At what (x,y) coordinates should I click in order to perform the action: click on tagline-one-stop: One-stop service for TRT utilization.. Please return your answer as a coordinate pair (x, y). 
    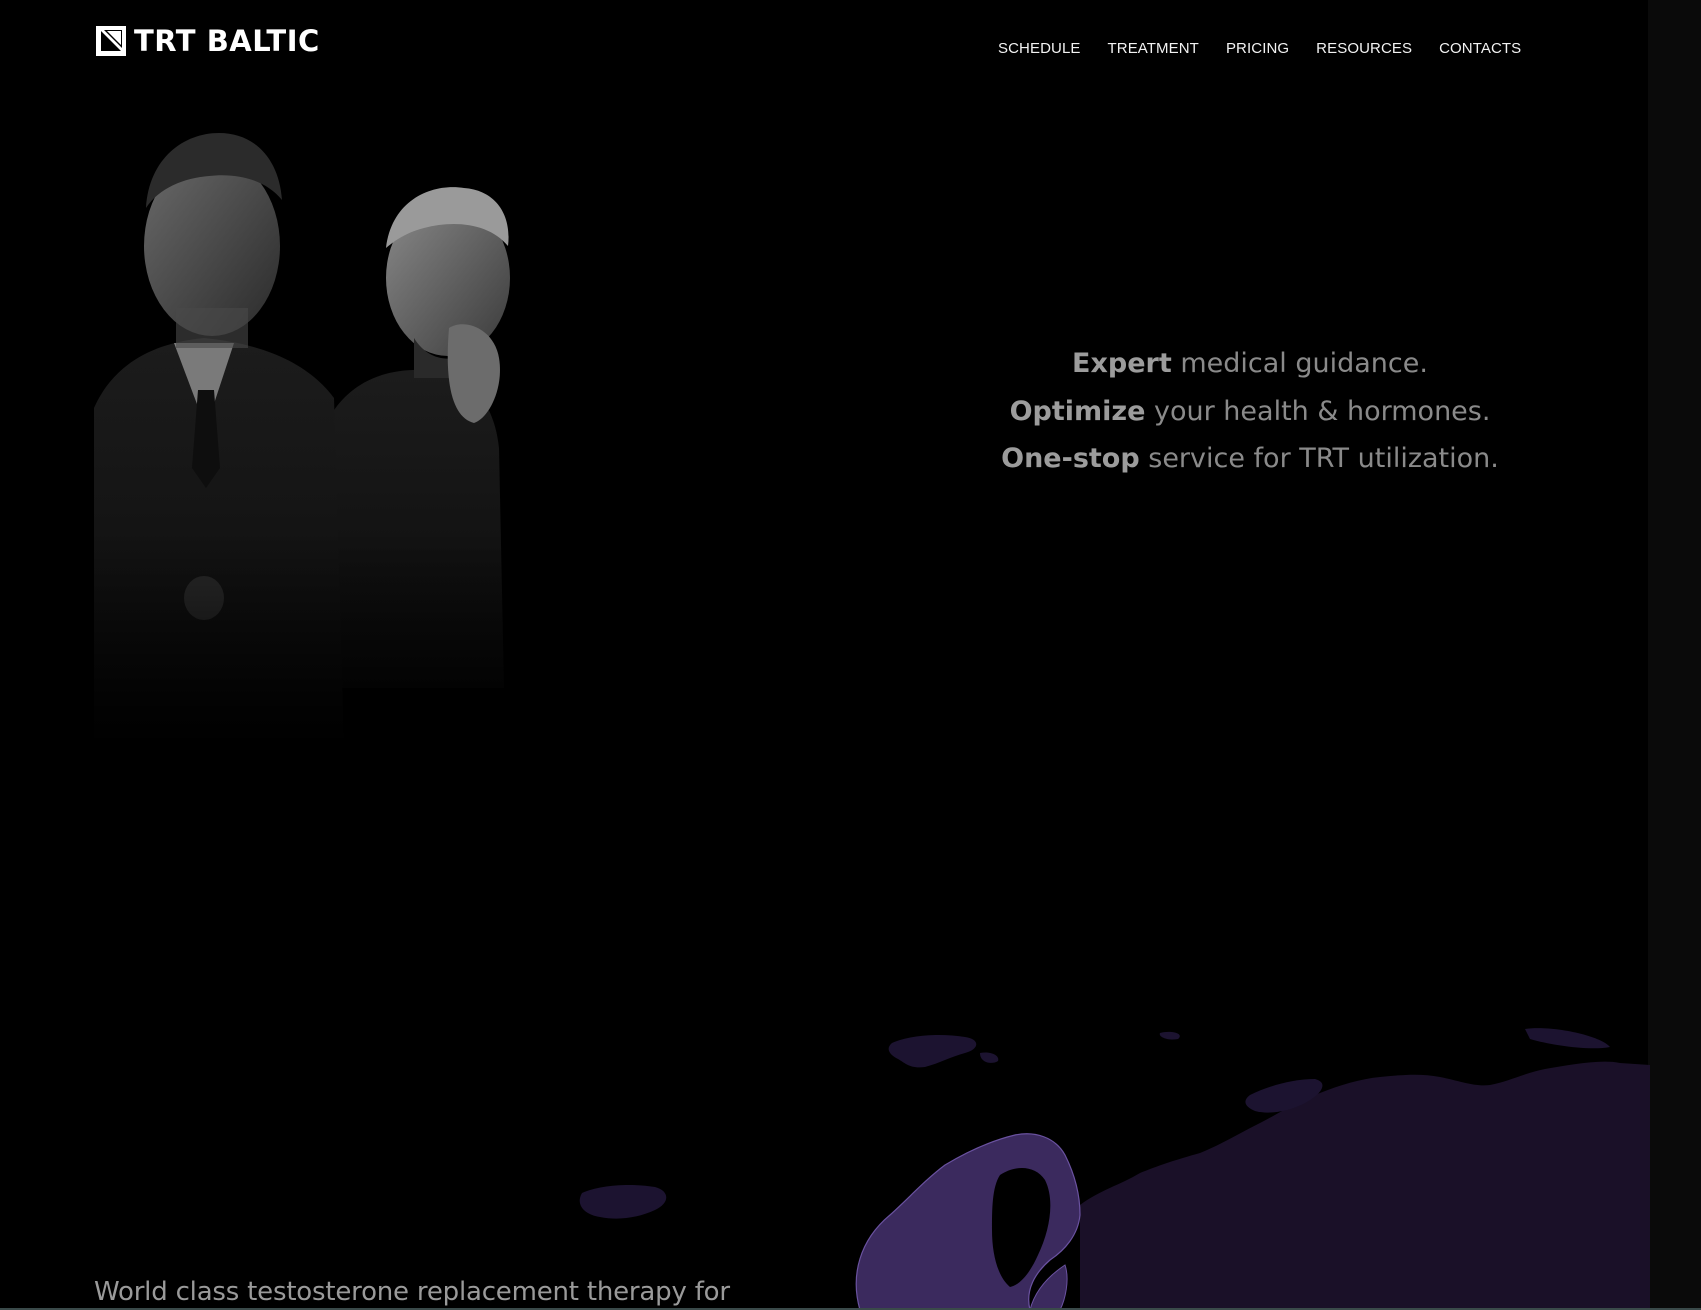
    Looking at the image, I should click on (1250, 459).